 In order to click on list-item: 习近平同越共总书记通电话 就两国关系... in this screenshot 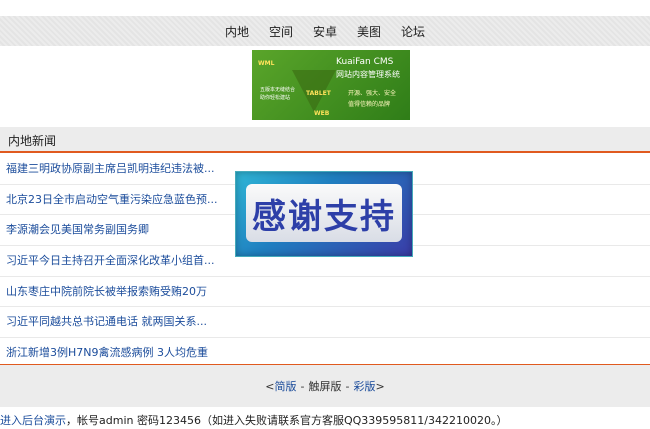, I will do `click(325, 323)`.